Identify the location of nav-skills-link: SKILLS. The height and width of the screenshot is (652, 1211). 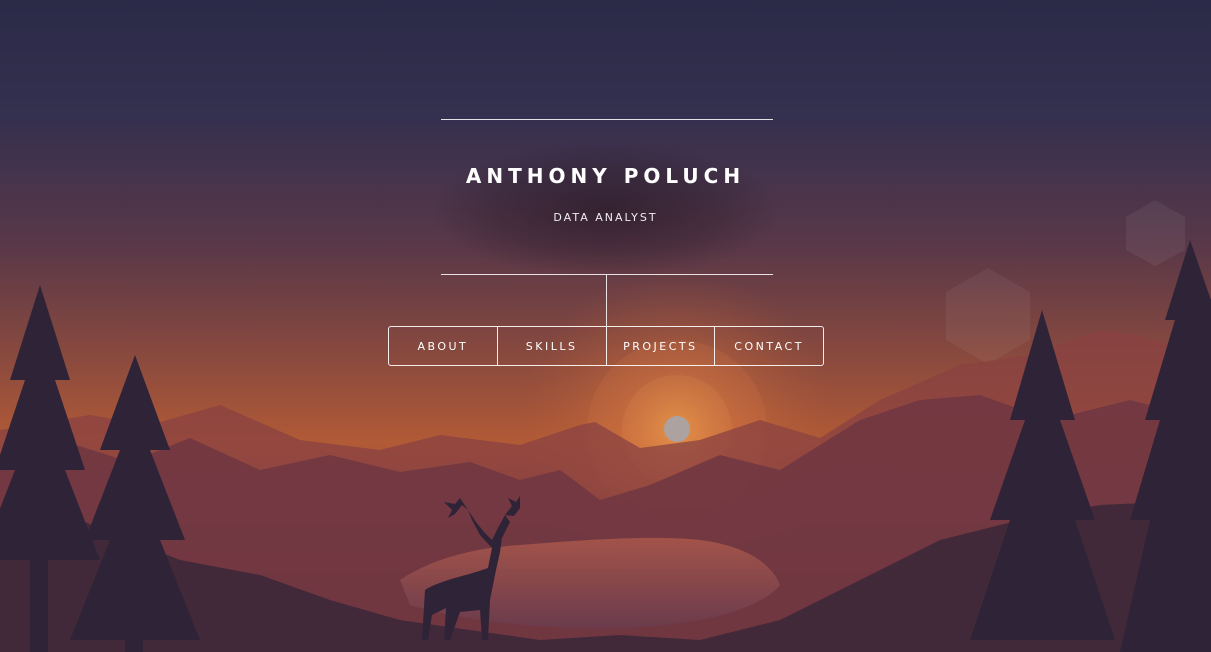
(552, 346).